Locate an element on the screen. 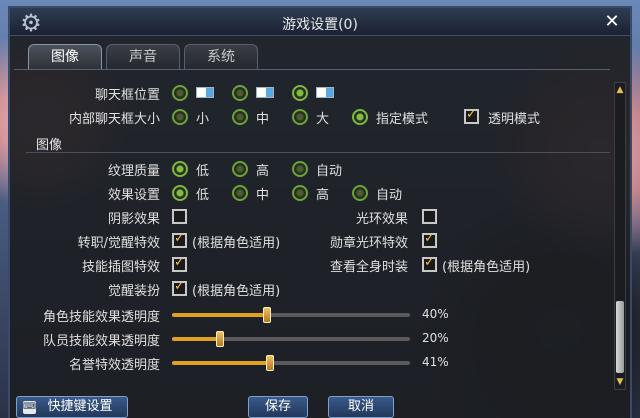 This screenshot has height=418, width=640. section-divider is located at coordinates (318, 152).